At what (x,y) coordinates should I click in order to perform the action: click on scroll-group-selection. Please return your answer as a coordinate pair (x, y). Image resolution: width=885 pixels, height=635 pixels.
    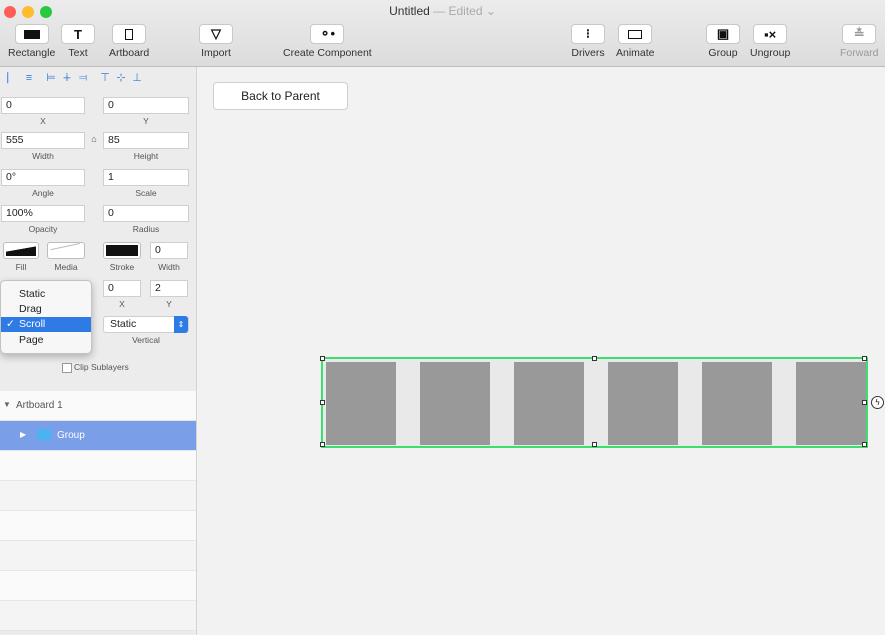
    Looking at the image, I should click on (594, 402).